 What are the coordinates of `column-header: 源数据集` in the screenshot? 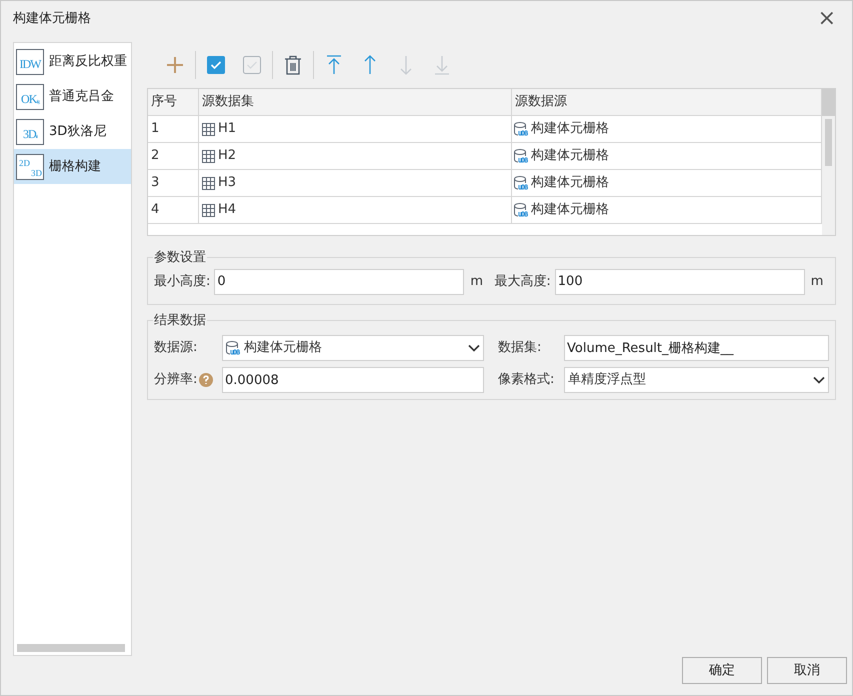 It's located at (355, 102).